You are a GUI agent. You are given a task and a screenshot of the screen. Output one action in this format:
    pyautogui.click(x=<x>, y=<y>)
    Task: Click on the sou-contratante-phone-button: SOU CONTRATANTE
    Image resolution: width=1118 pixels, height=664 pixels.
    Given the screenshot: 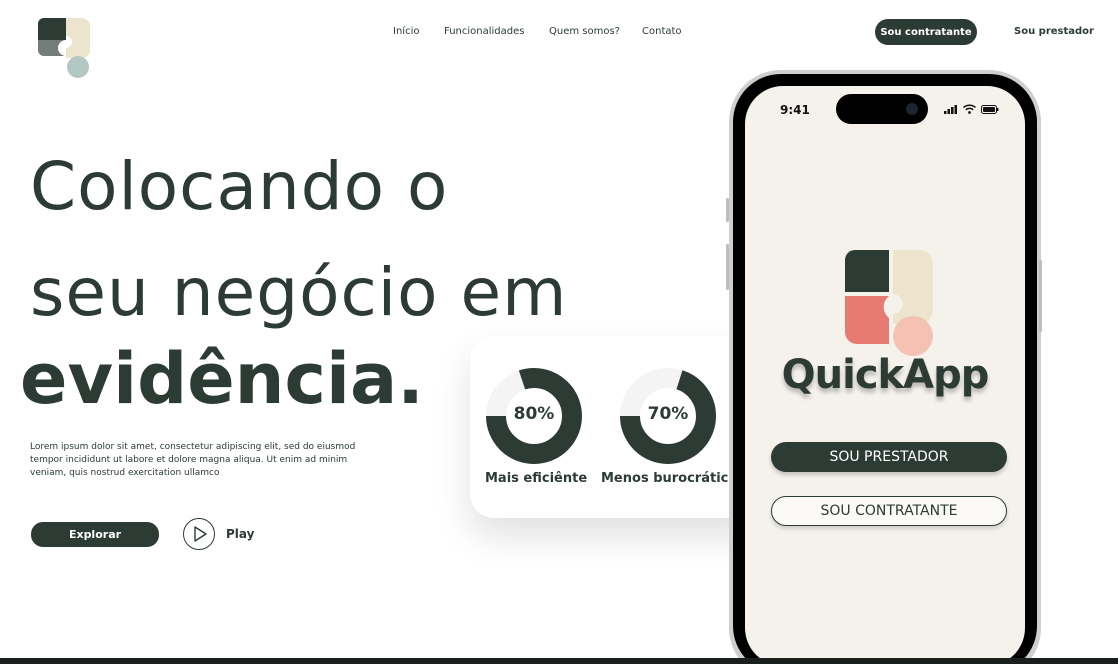 What is the action you would take?
    pyautogui.click(x=889, y=511)
    